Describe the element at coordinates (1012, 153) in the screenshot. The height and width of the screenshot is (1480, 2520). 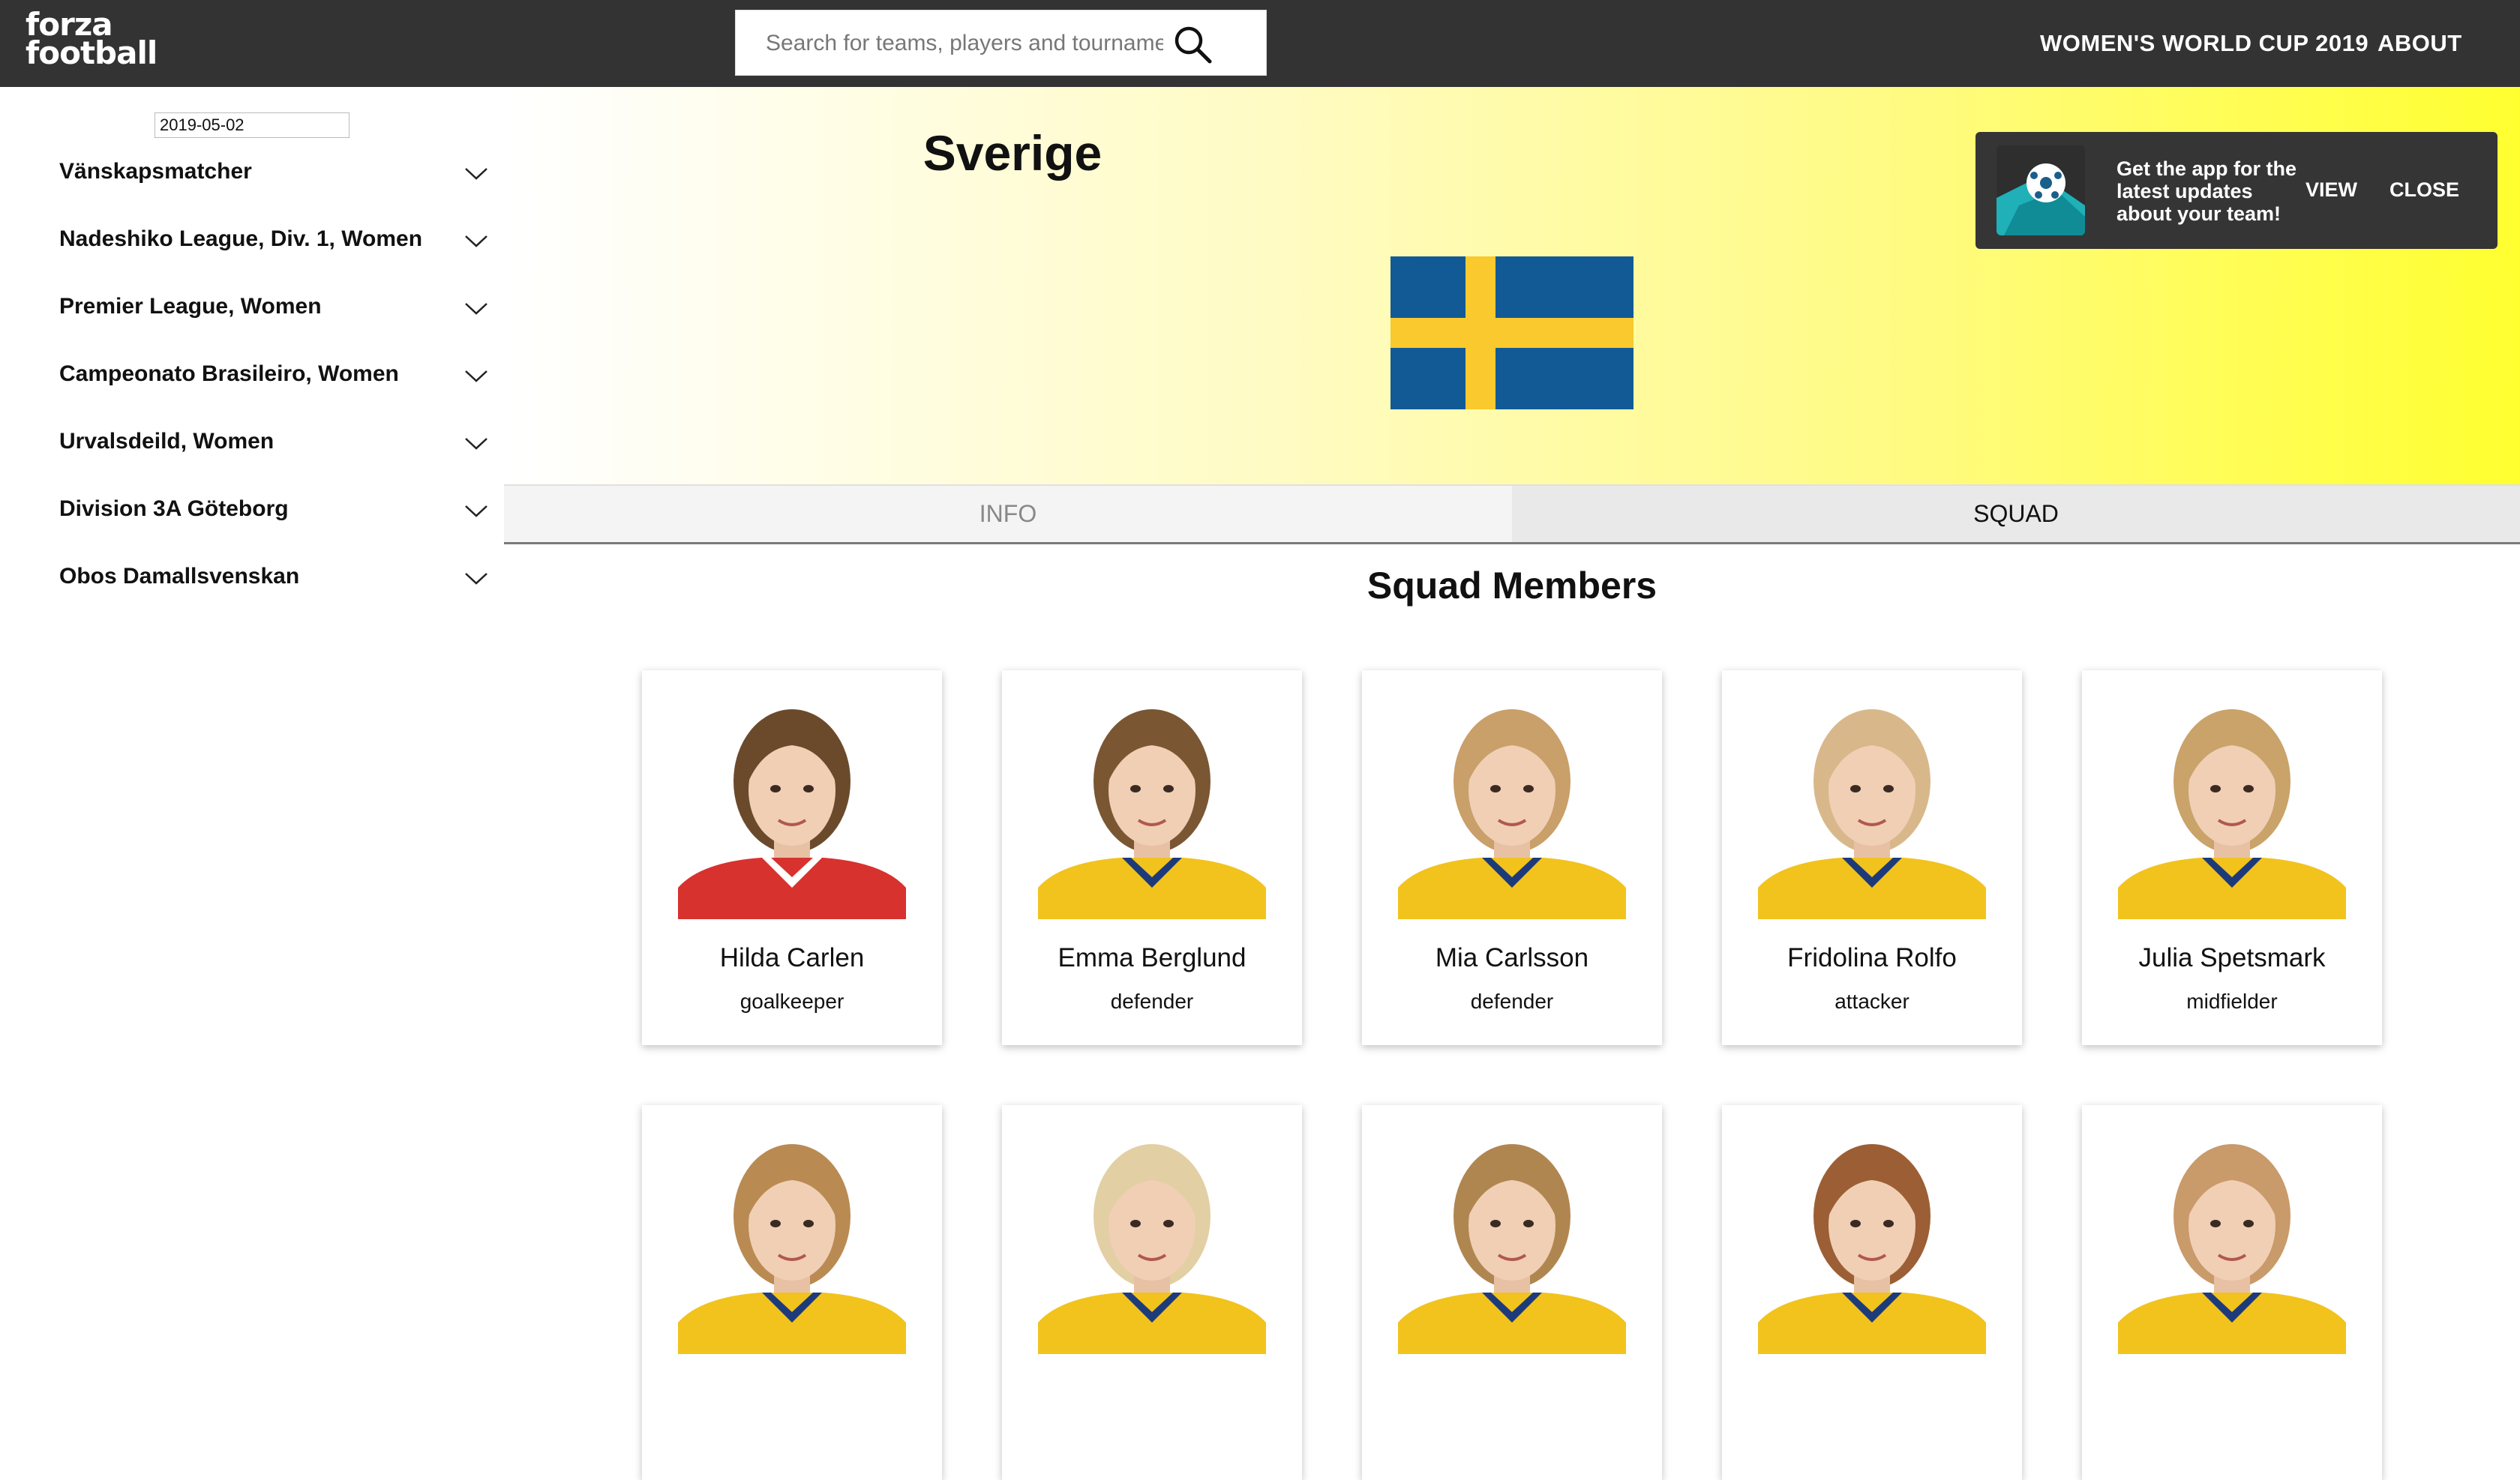
I see `team-name: Sverige` at that location.